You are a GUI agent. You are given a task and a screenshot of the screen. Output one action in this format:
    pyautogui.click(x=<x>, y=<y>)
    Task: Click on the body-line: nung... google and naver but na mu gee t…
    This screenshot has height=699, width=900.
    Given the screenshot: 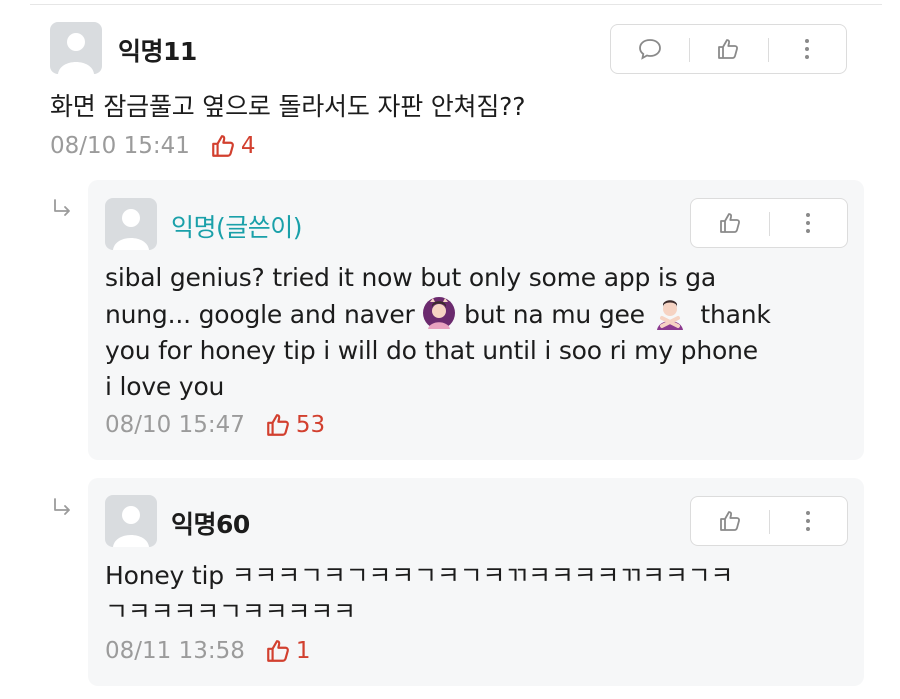 What is the action you would take?
    pyautogui.click(x=477, y=314)
    